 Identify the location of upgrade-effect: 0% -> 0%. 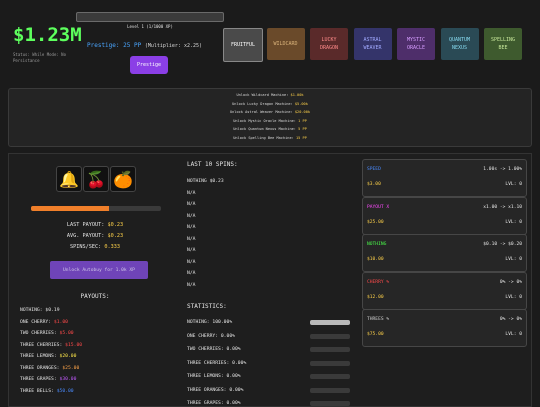
(510, 319).